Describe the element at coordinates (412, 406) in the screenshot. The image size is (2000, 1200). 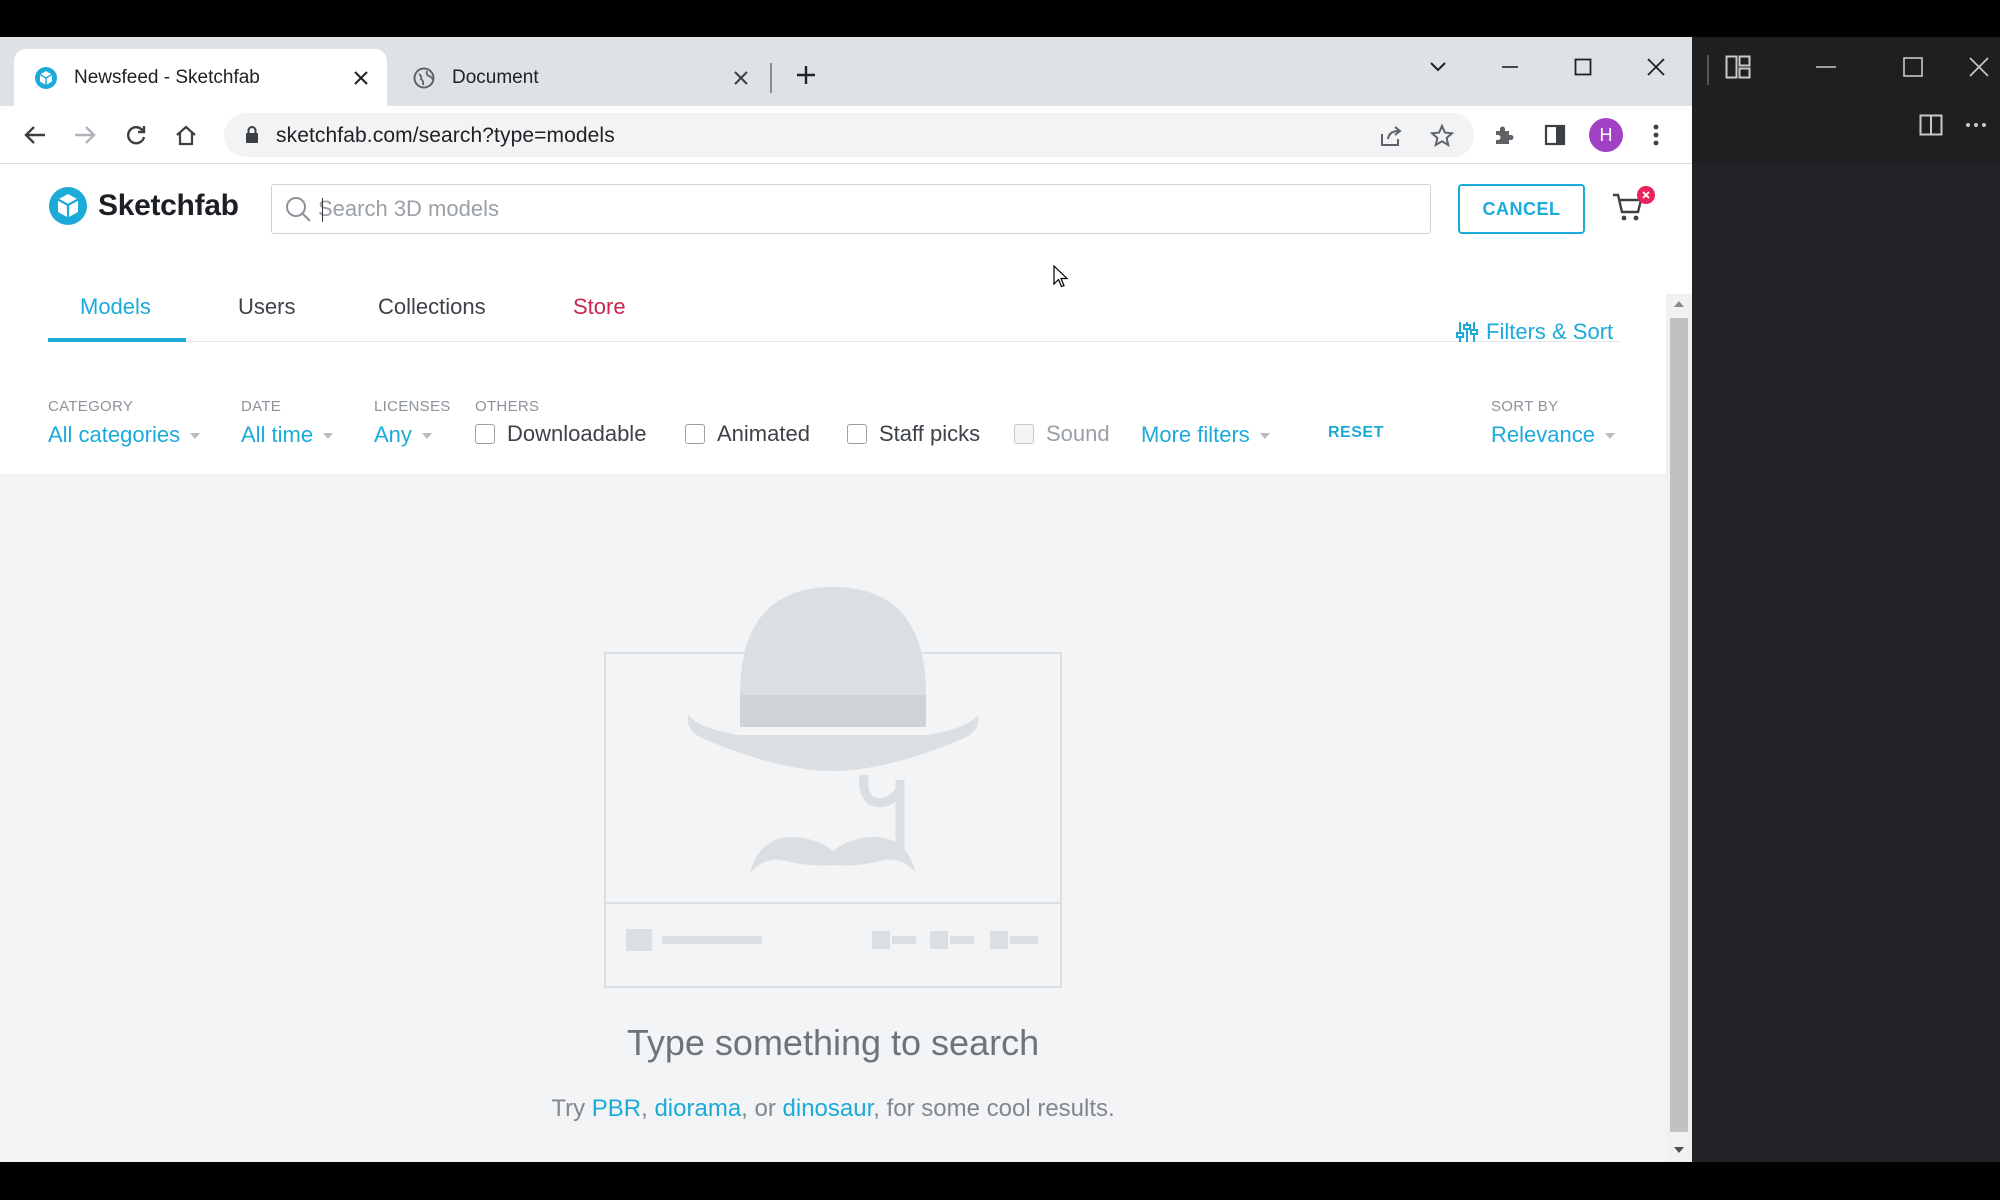
I see `licenses-label: LICENSES` at that location.